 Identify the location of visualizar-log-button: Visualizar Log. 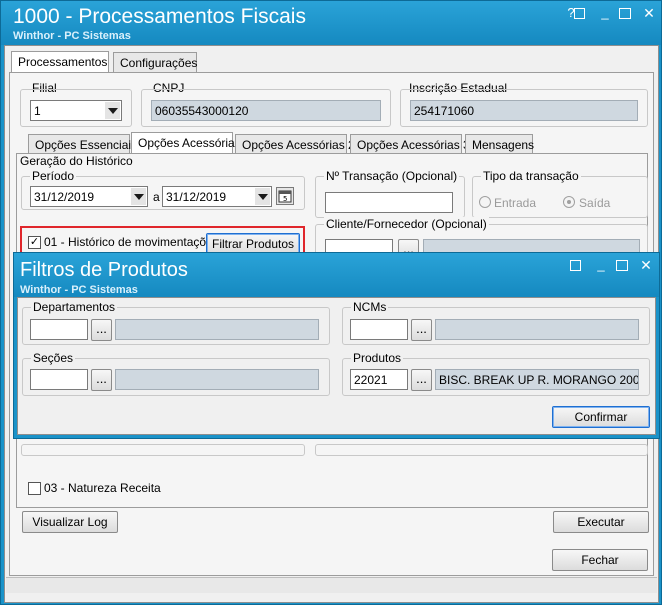
(70, 522).